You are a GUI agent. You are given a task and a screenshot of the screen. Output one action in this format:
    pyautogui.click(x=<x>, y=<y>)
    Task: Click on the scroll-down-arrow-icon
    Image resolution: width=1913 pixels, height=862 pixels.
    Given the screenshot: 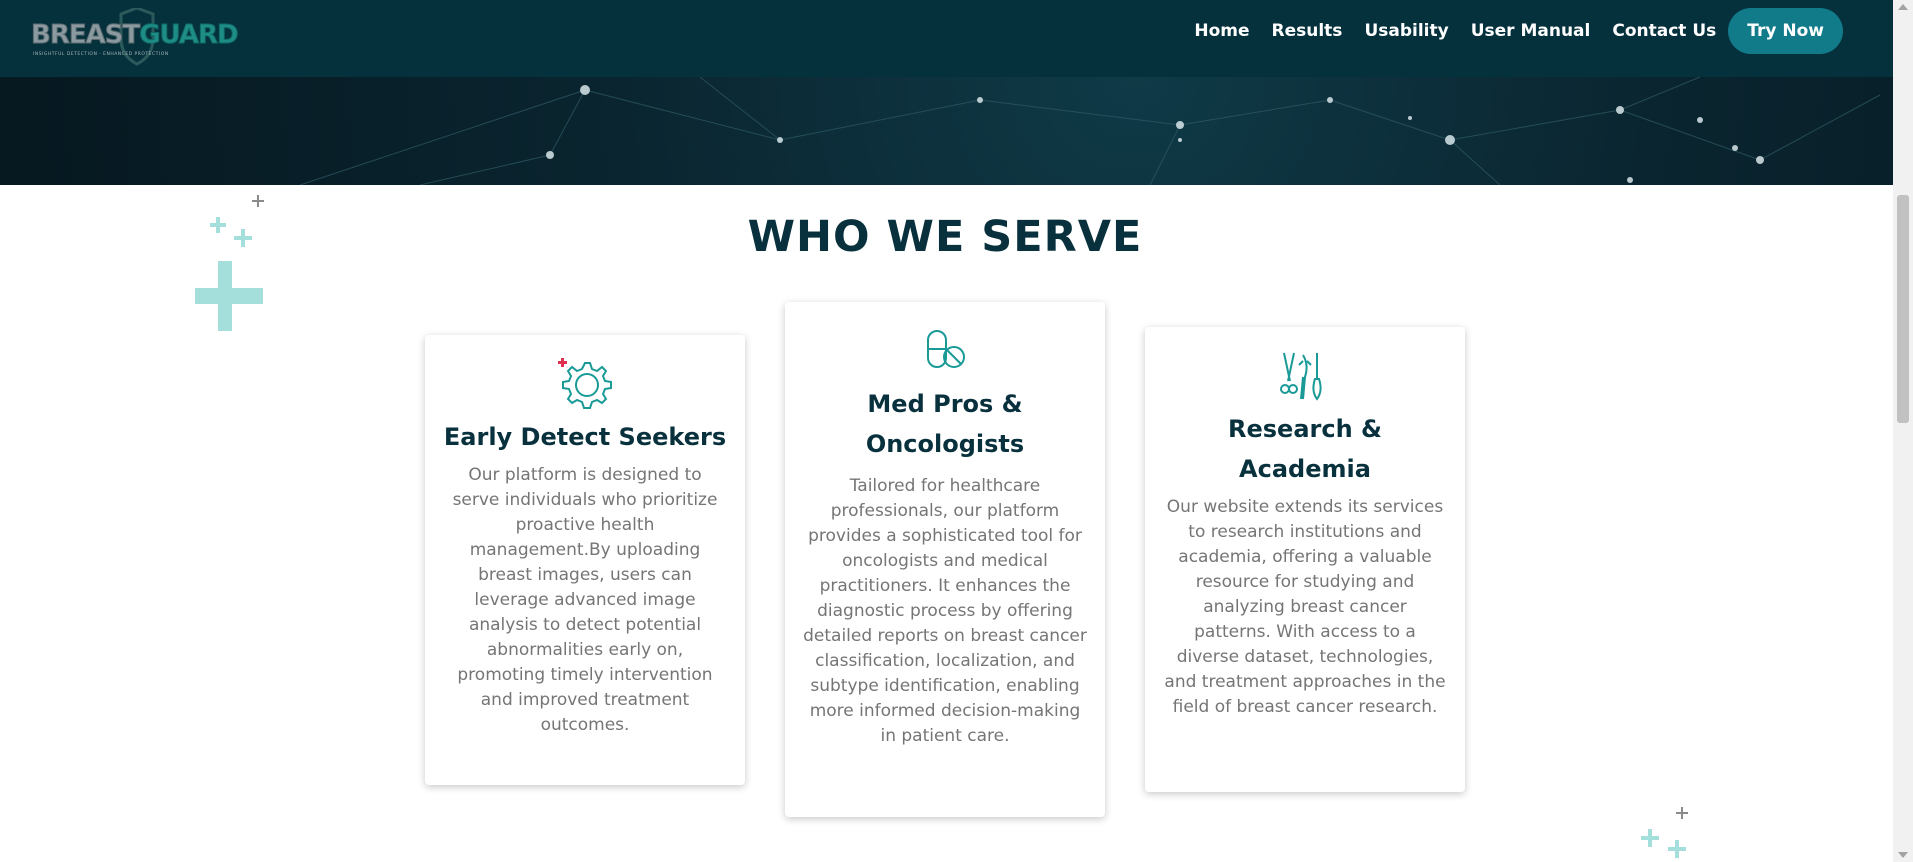 What is the action you would take?
    pyautogui.click(x=1903, y=855)
    